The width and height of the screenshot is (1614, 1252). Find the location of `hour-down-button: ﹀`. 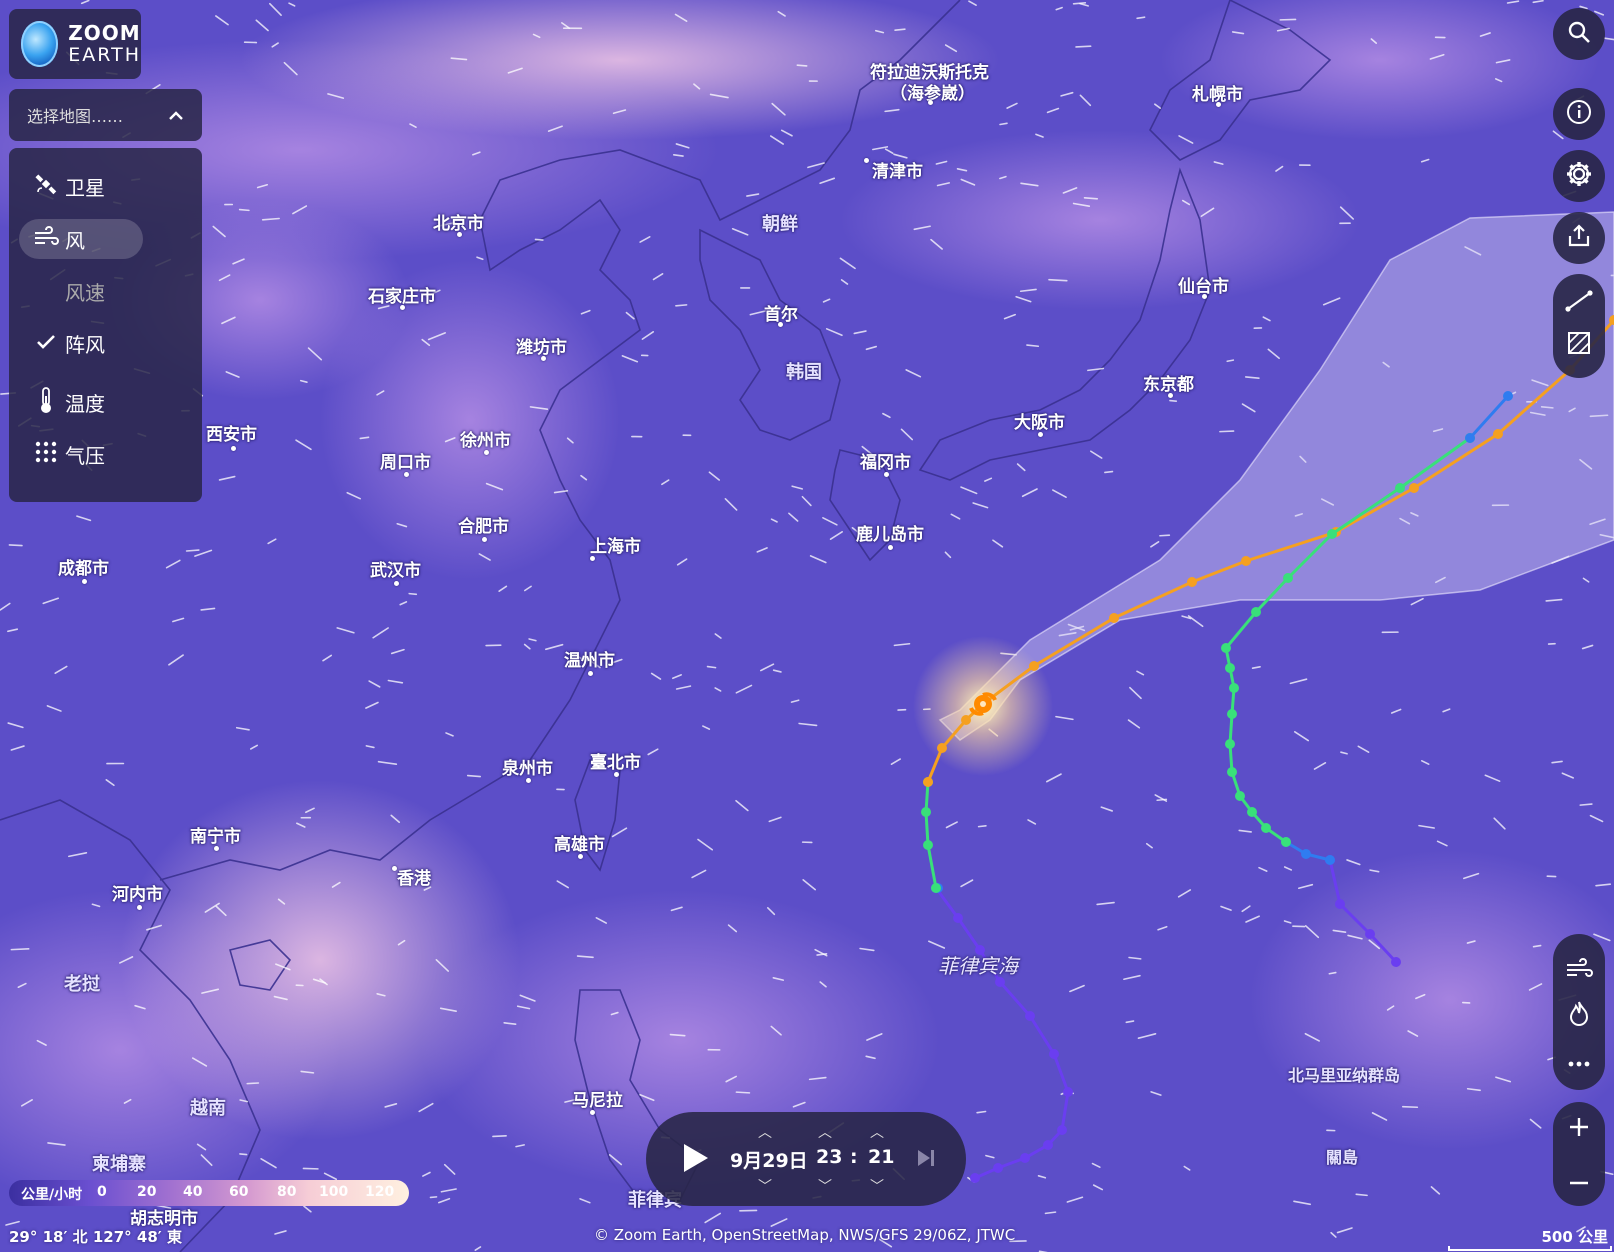

hour-down-button: ﹀ is located at coordinates (825, 1186).